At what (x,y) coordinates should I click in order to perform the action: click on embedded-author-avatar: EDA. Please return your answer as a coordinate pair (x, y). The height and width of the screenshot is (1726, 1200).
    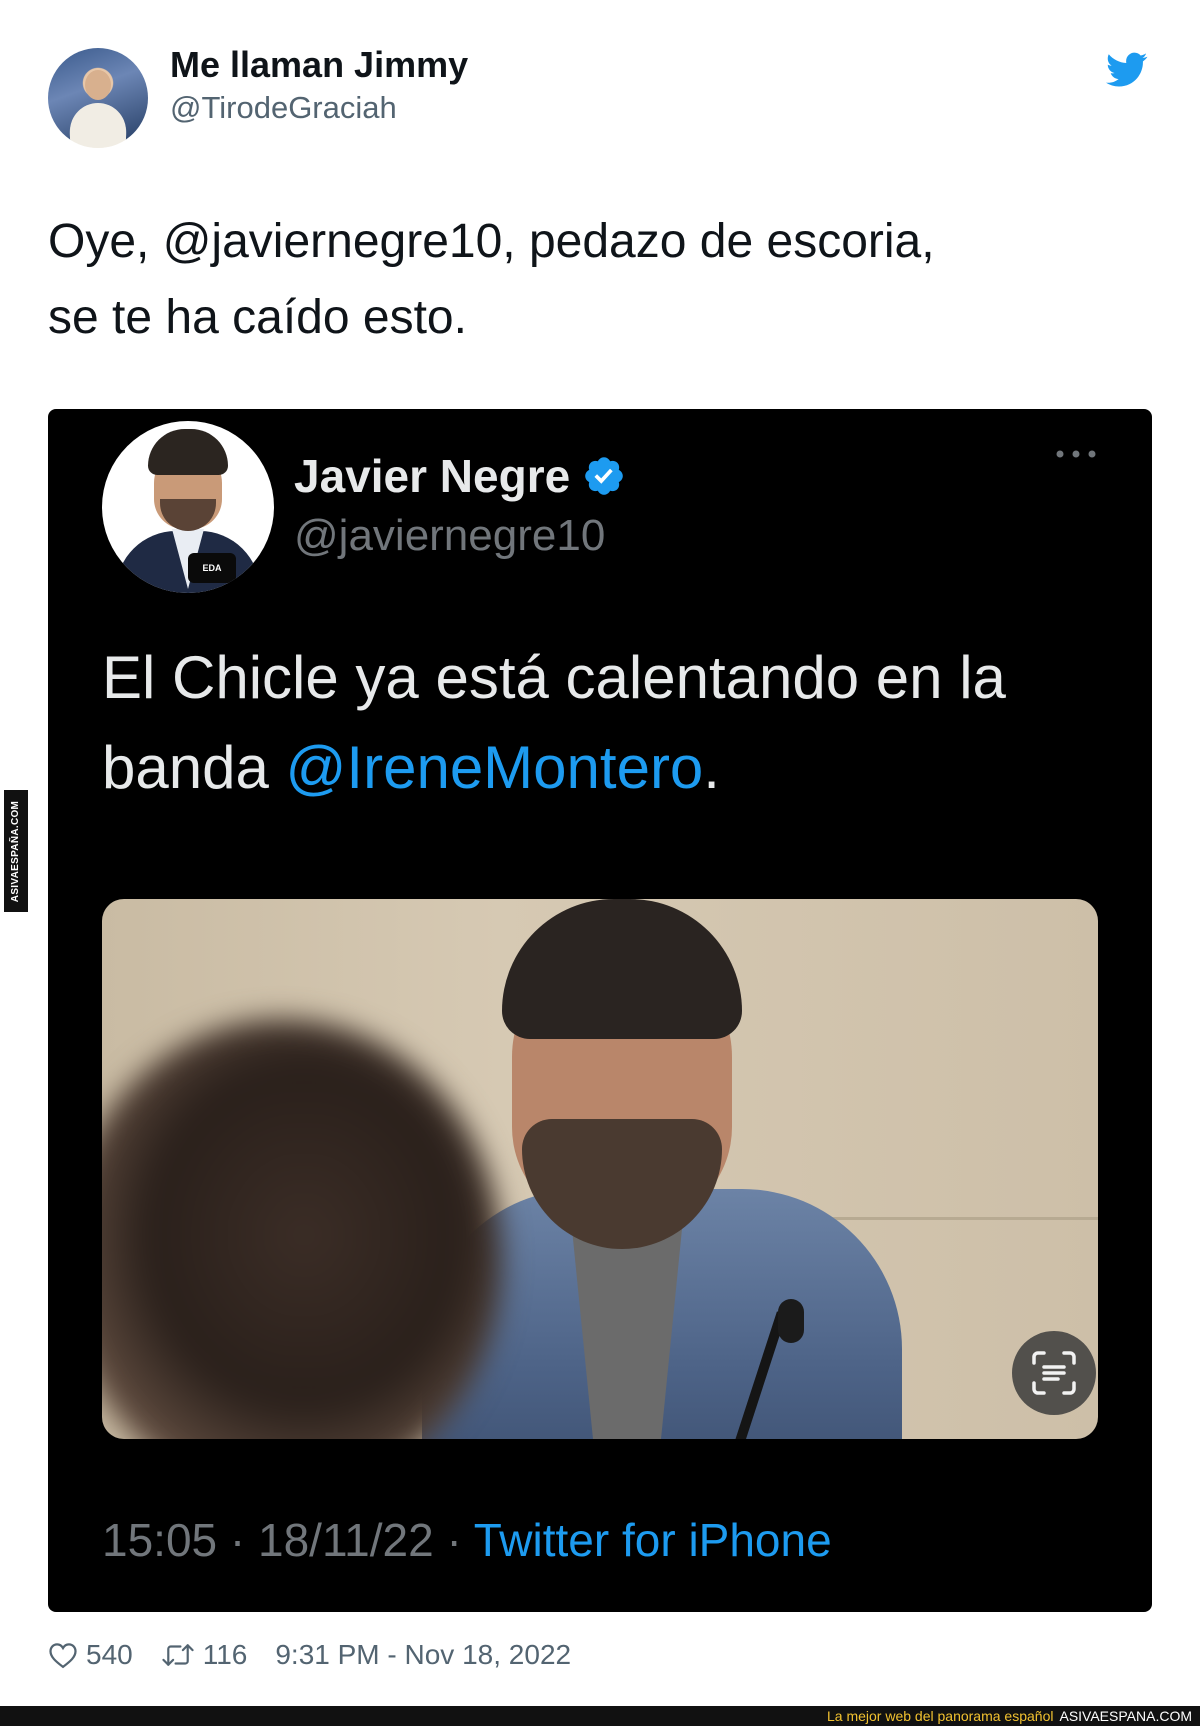
    Looking at the image, I should click on (188, 507).